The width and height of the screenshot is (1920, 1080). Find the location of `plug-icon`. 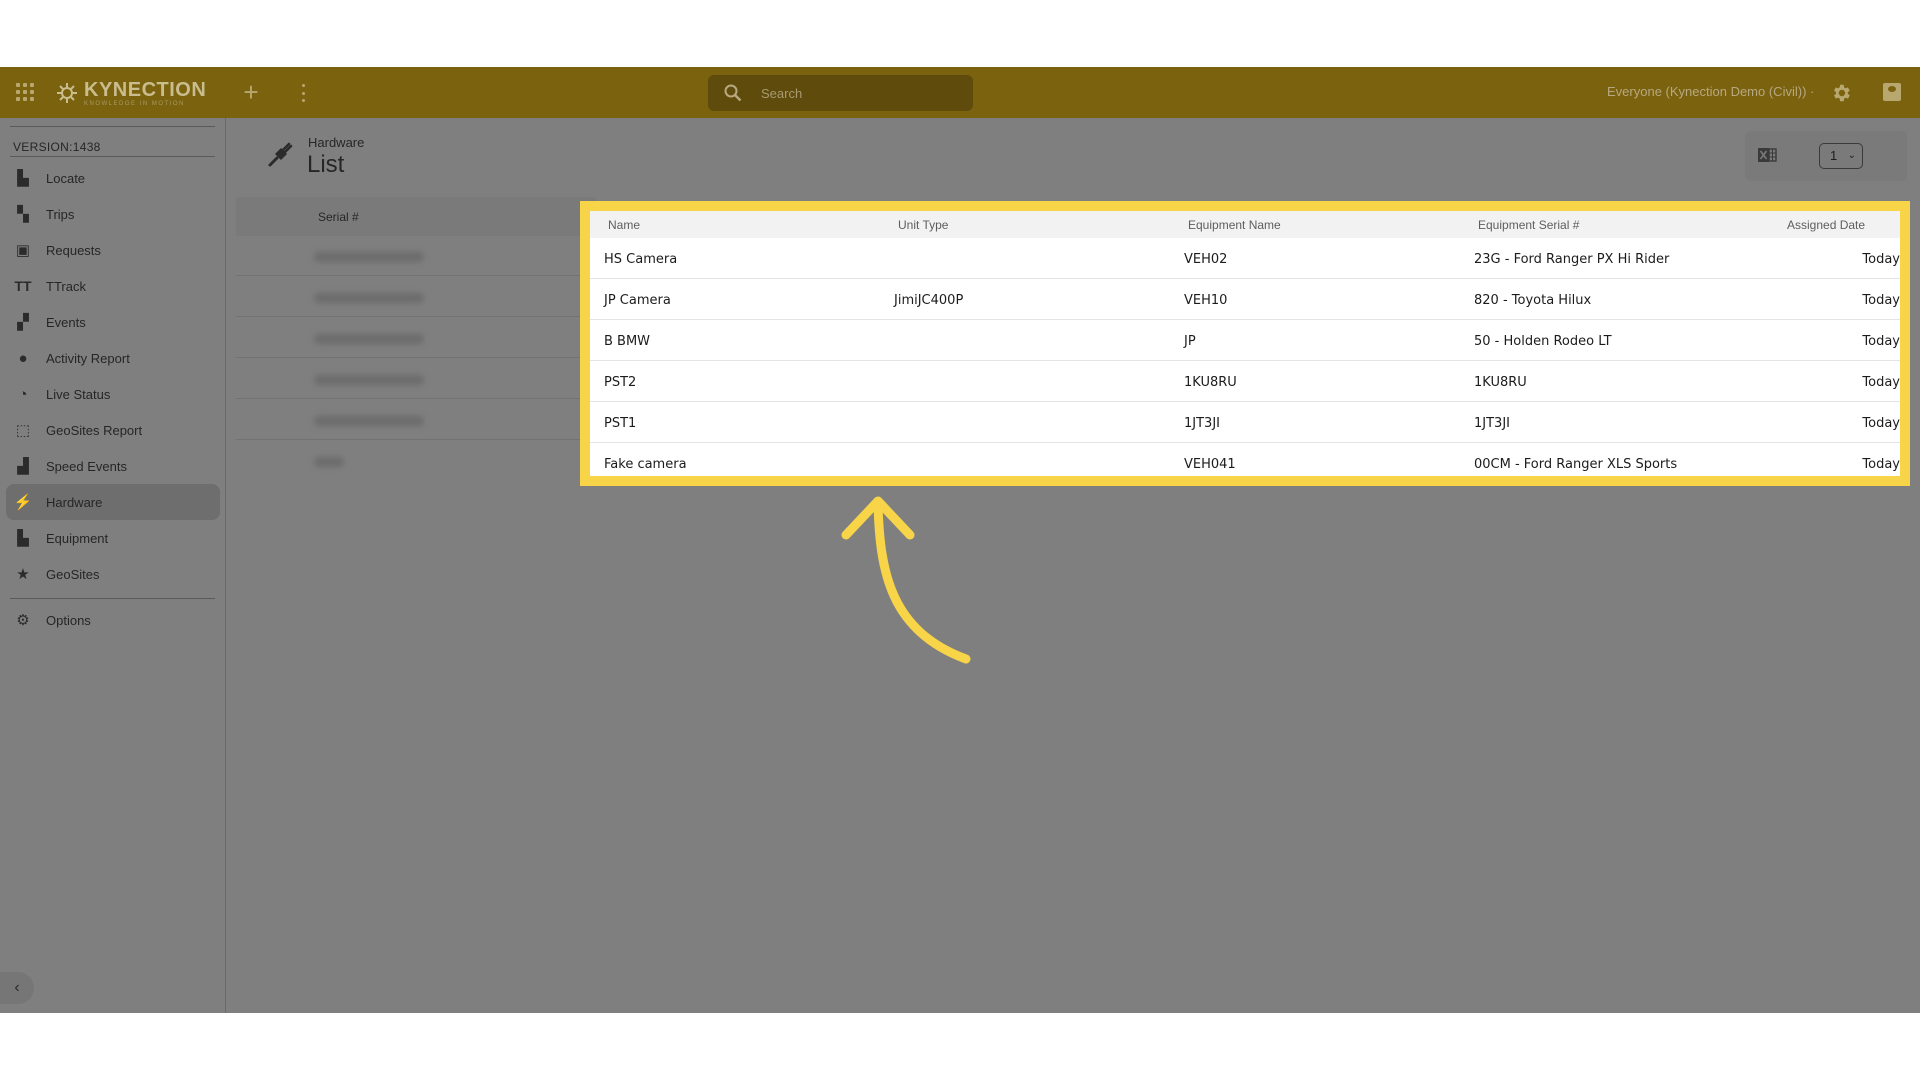

plug-icon is located at coordinates (280, 154).